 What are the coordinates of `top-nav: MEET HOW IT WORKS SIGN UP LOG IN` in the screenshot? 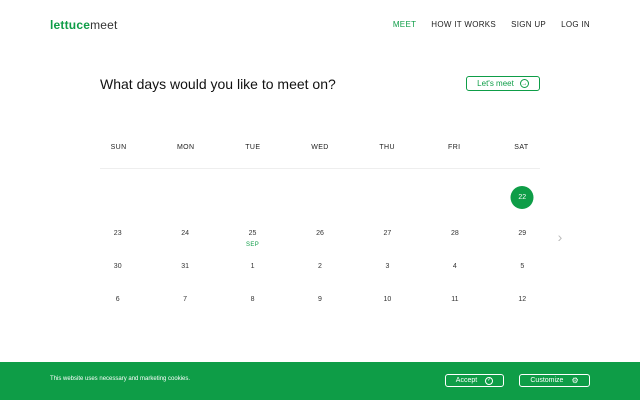 It's located at (491, 24).